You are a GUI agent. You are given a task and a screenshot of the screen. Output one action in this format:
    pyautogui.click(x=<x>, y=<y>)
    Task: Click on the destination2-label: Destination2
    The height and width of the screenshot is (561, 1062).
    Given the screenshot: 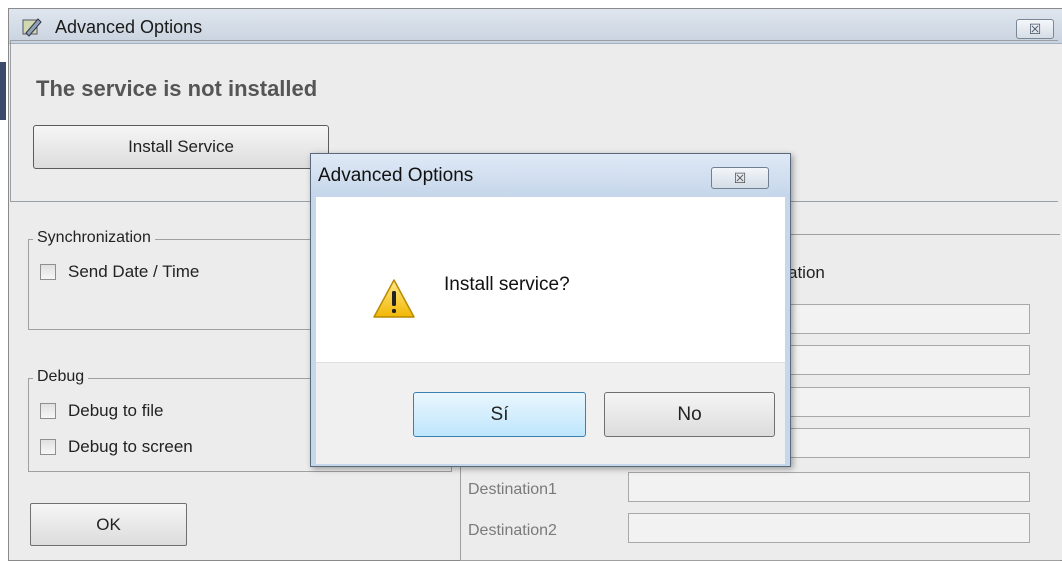 What is the action you would take?
    pyautogui.click(x=512, y=530)
    